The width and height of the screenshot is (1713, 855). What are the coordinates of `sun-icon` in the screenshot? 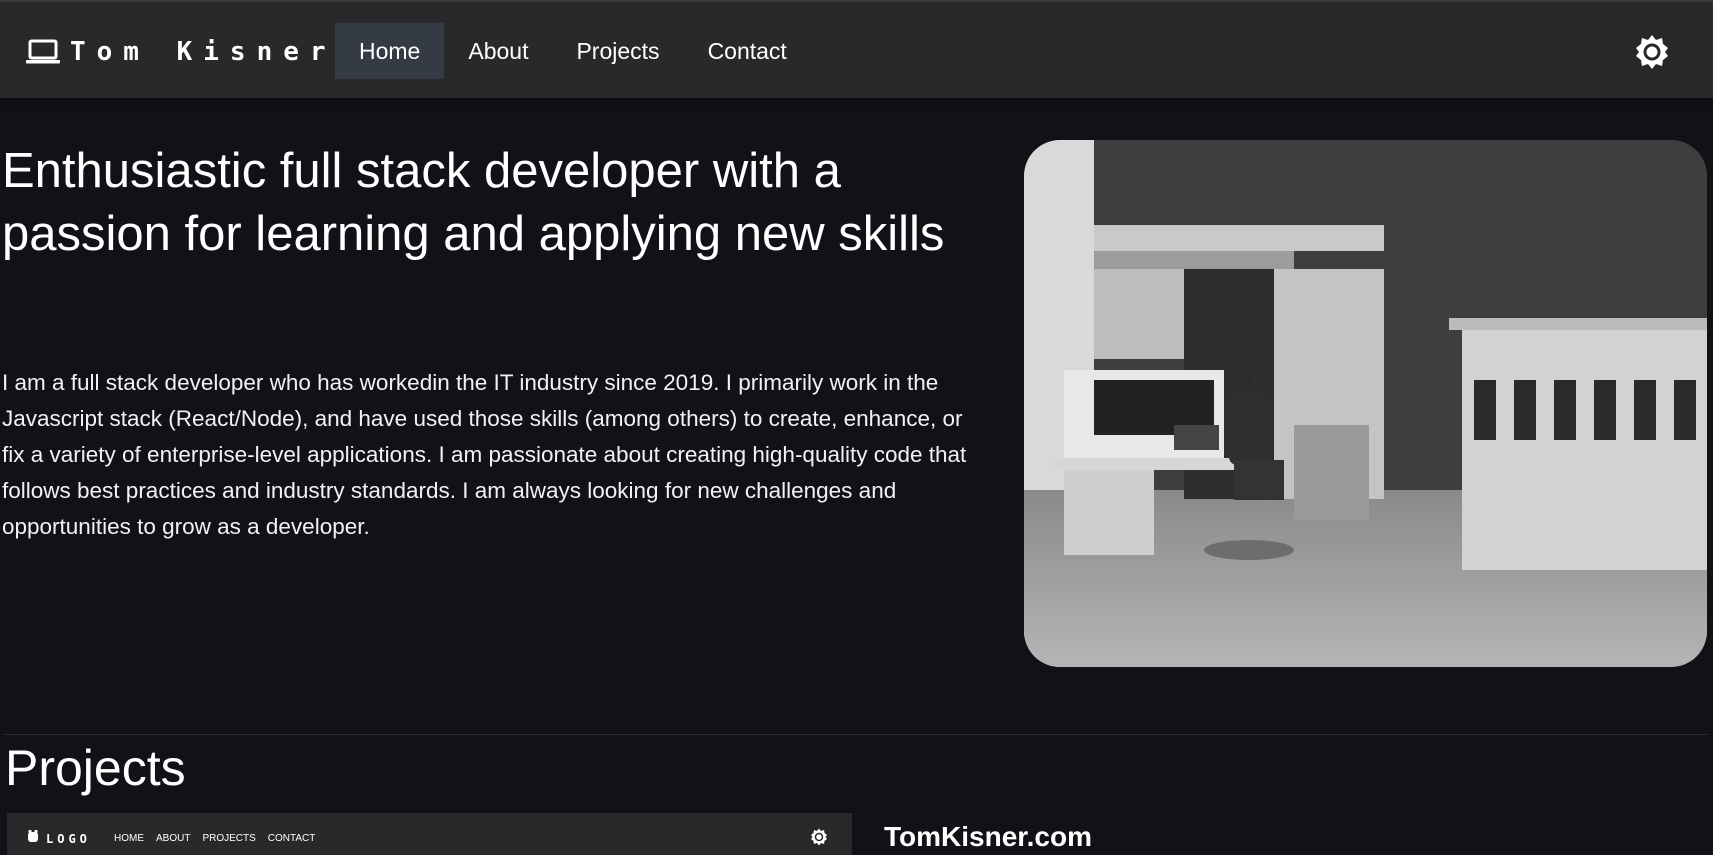 It's located at (1652, 54).